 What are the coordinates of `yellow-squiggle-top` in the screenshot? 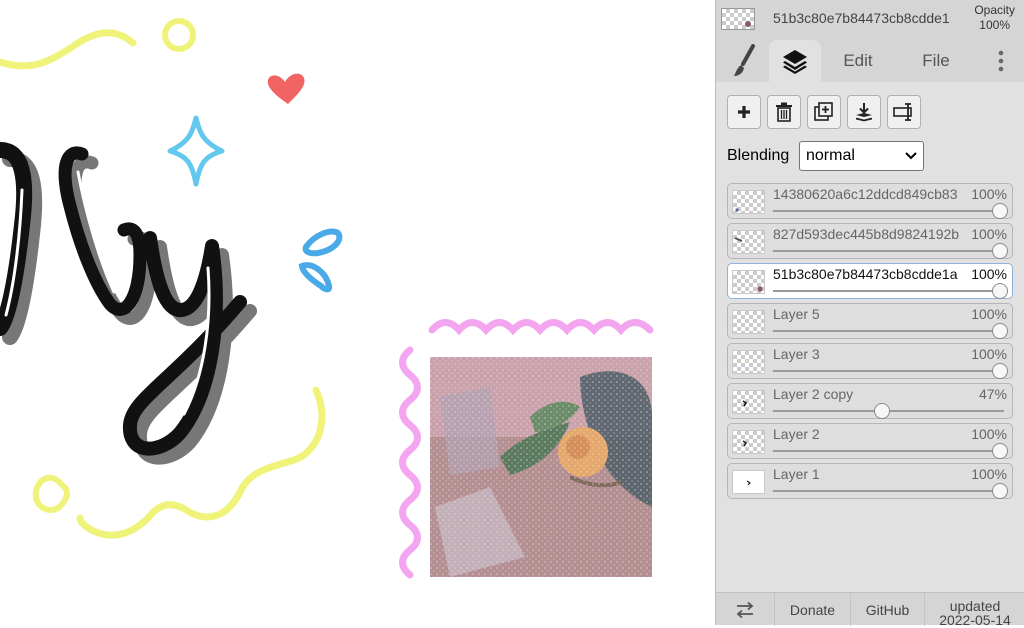 It's located at (68, 49).